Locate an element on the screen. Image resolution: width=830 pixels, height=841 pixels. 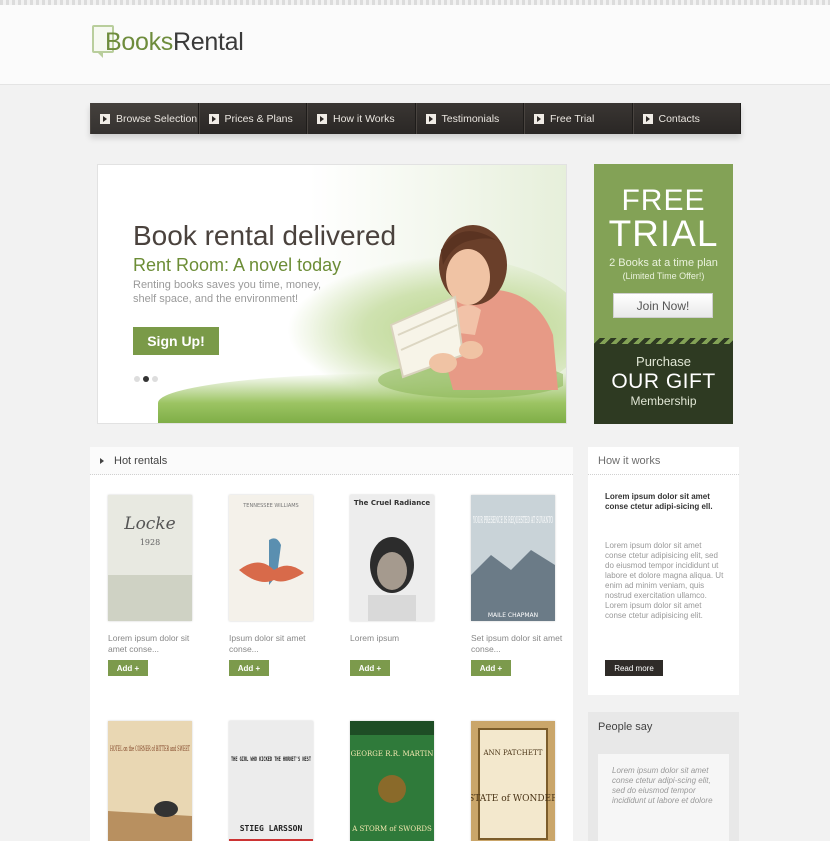
cover-title: YOUR PRESENCE IS REQUESTED AT SUVANTO is located at coordinates (513, 521).